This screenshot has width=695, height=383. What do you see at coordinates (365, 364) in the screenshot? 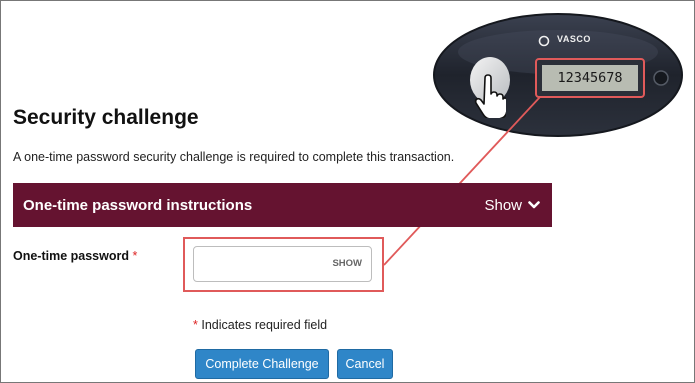
I see `cancel-button: Cancel` at bounding box center [365, 364].